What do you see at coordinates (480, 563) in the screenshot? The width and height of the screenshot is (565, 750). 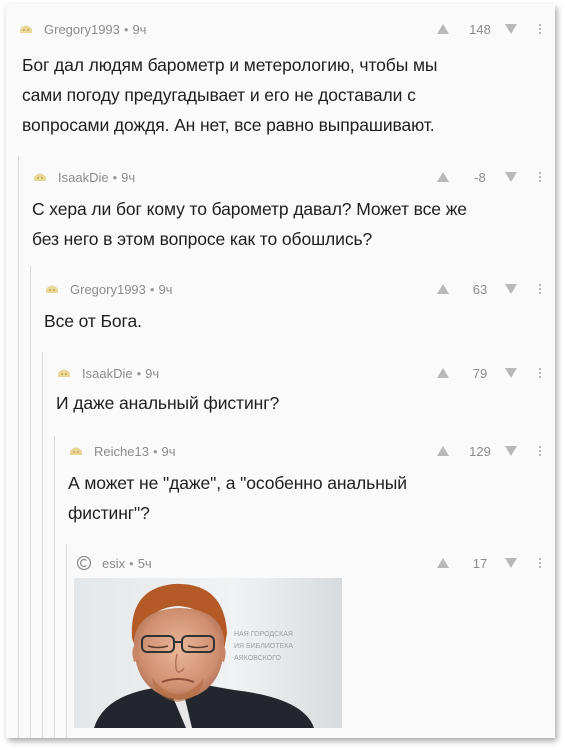 I see `comment-score: 17` at bounding box center [480, 563].